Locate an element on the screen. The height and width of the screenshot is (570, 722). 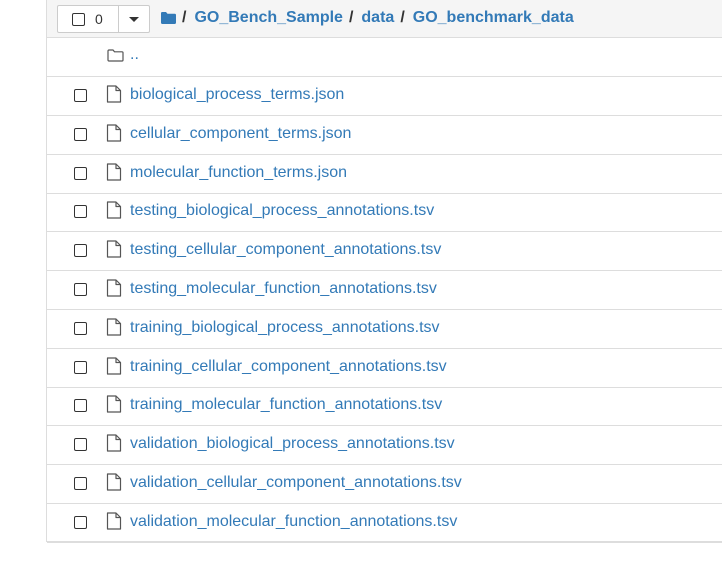
file-name-link: biological_process_terms.json is located at coordinates (237, 95).